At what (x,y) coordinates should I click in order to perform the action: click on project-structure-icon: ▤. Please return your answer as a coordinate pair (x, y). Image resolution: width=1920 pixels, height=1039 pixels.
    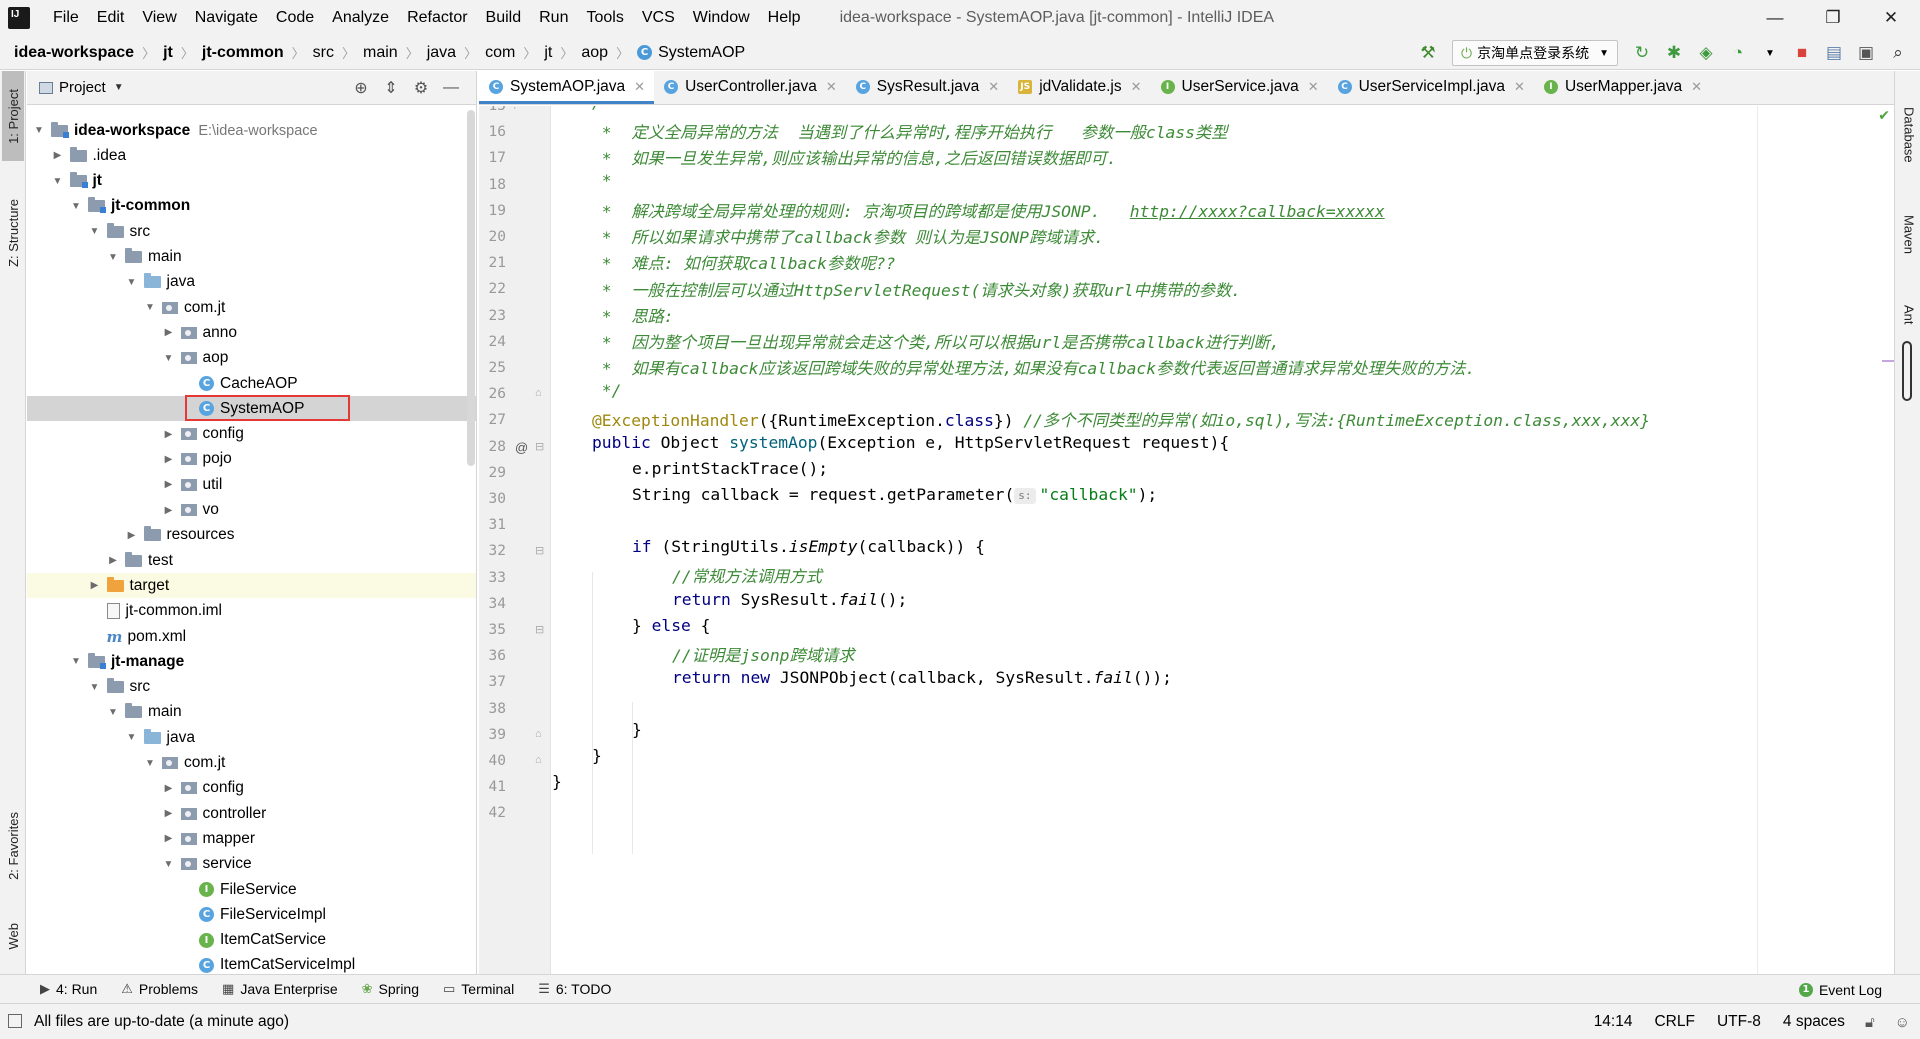
    Looking at the image, I should click on (1834, 53).